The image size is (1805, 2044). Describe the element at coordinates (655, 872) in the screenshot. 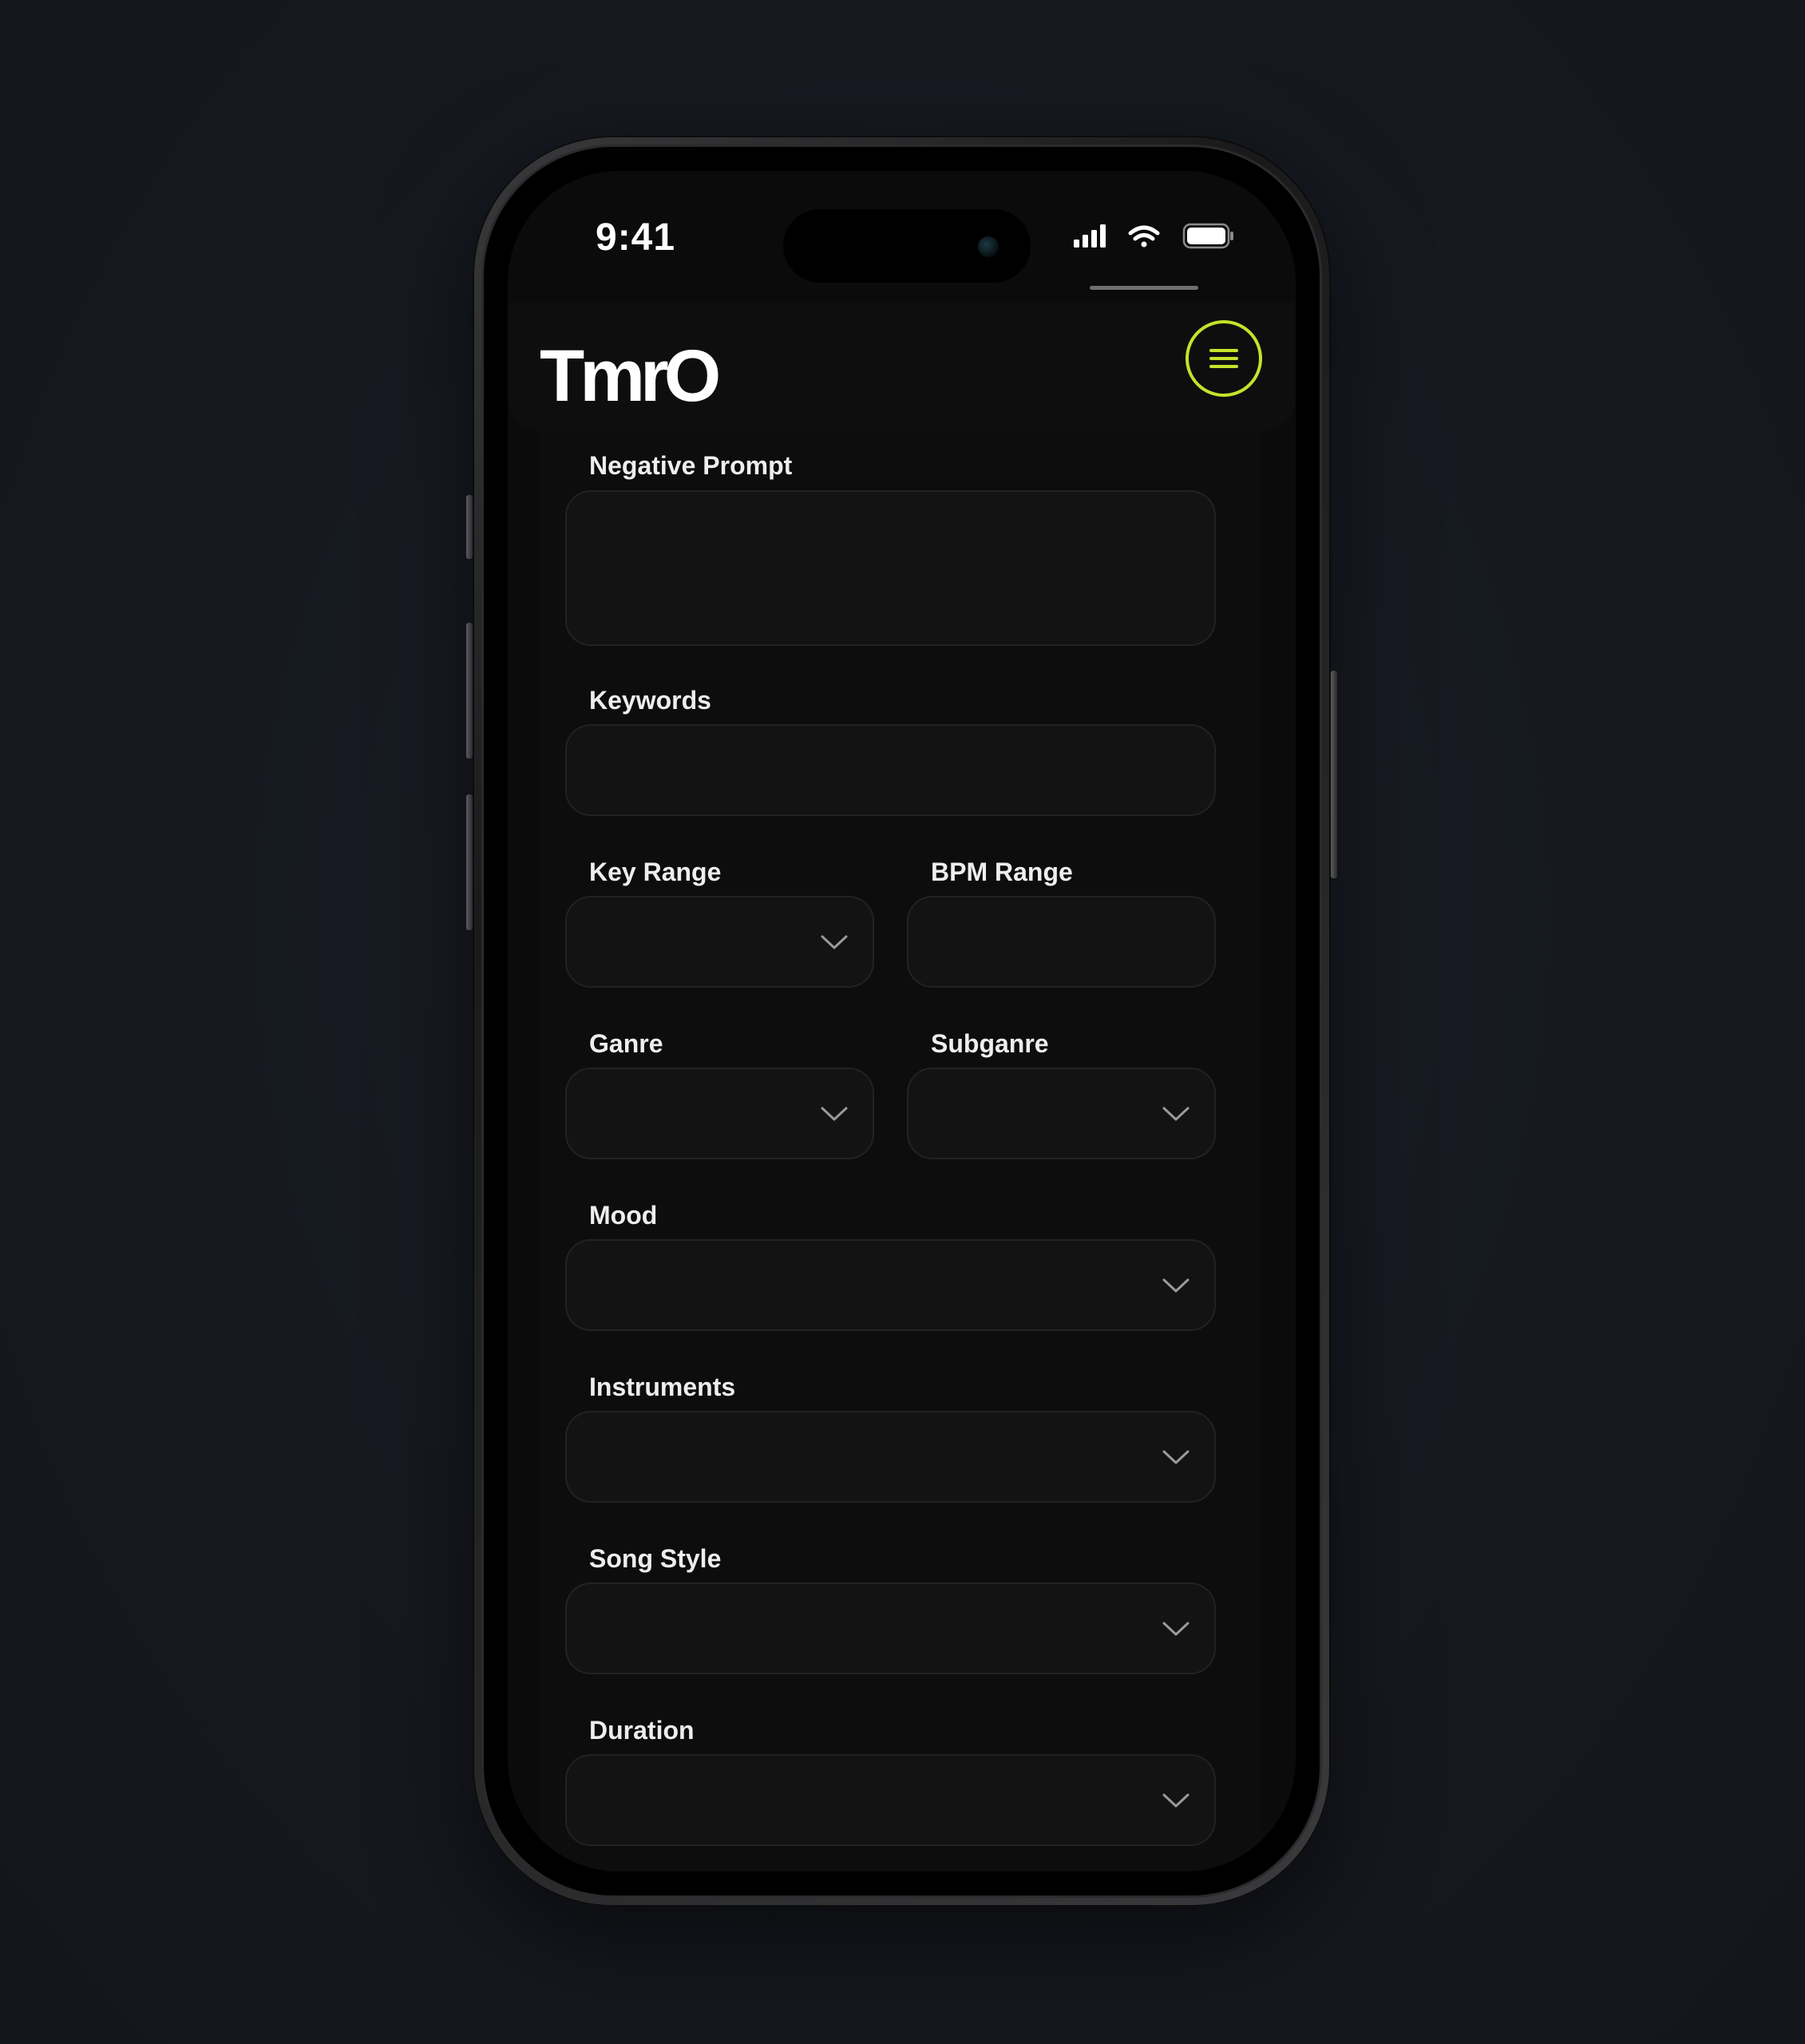

I see `key-range-label: Key Range` at that location.